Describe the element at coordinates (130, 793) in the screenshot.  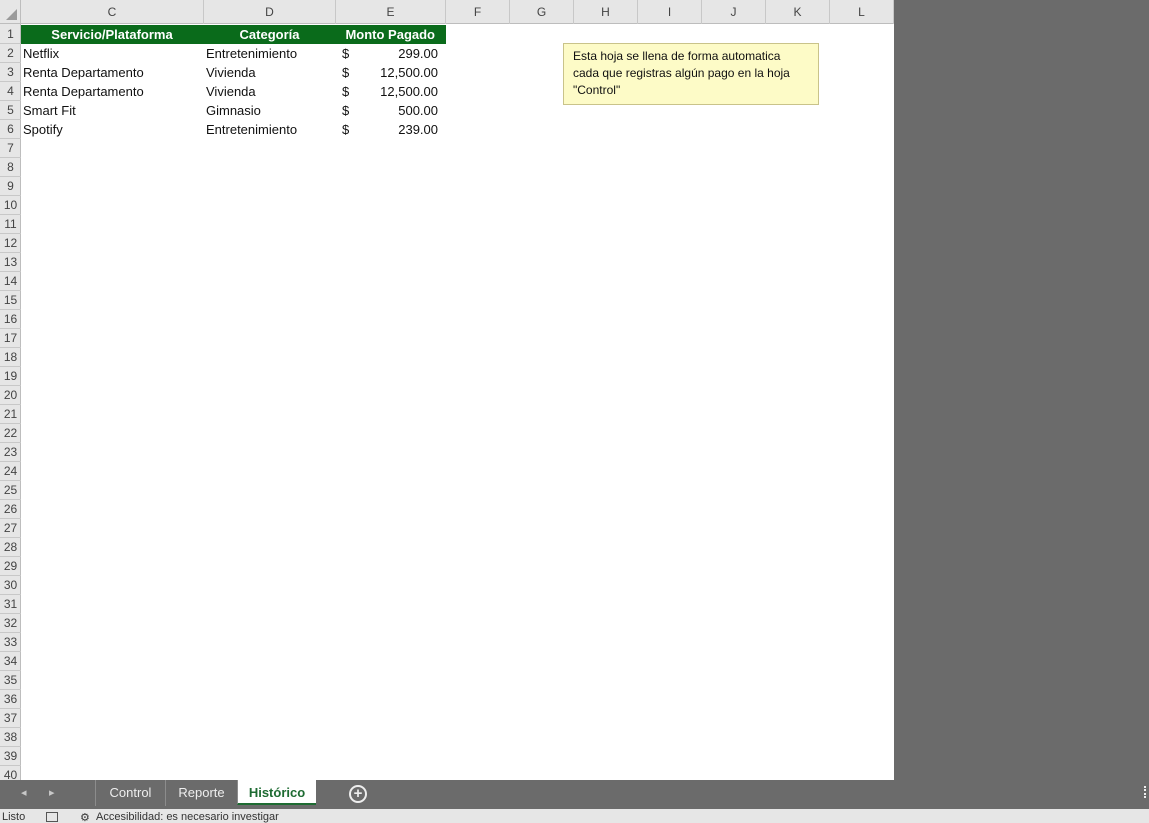
I see `tab-control: Control` at that location.